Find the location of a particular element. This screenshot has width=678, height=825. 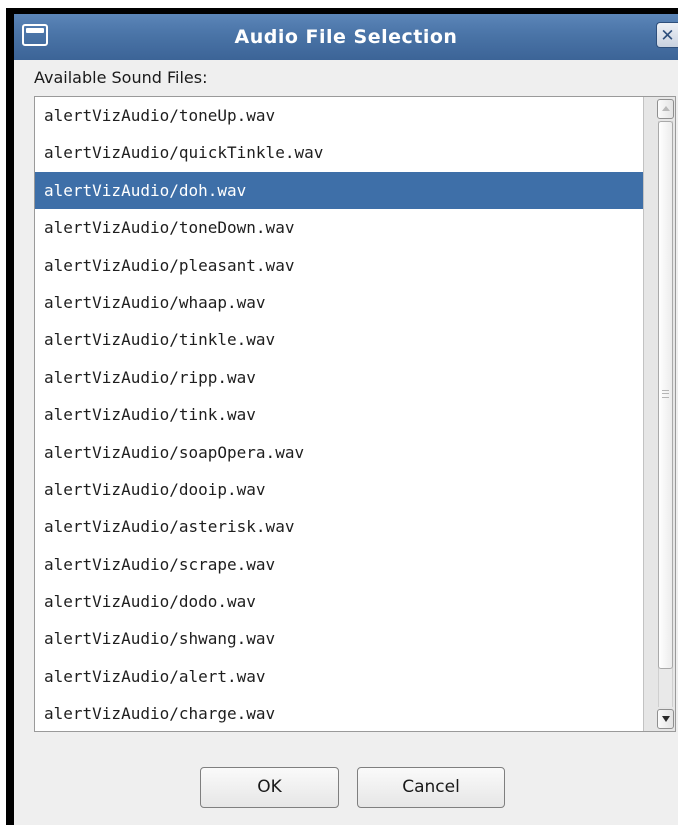

vertical-scrollbar is located at coordinates (659, 414).